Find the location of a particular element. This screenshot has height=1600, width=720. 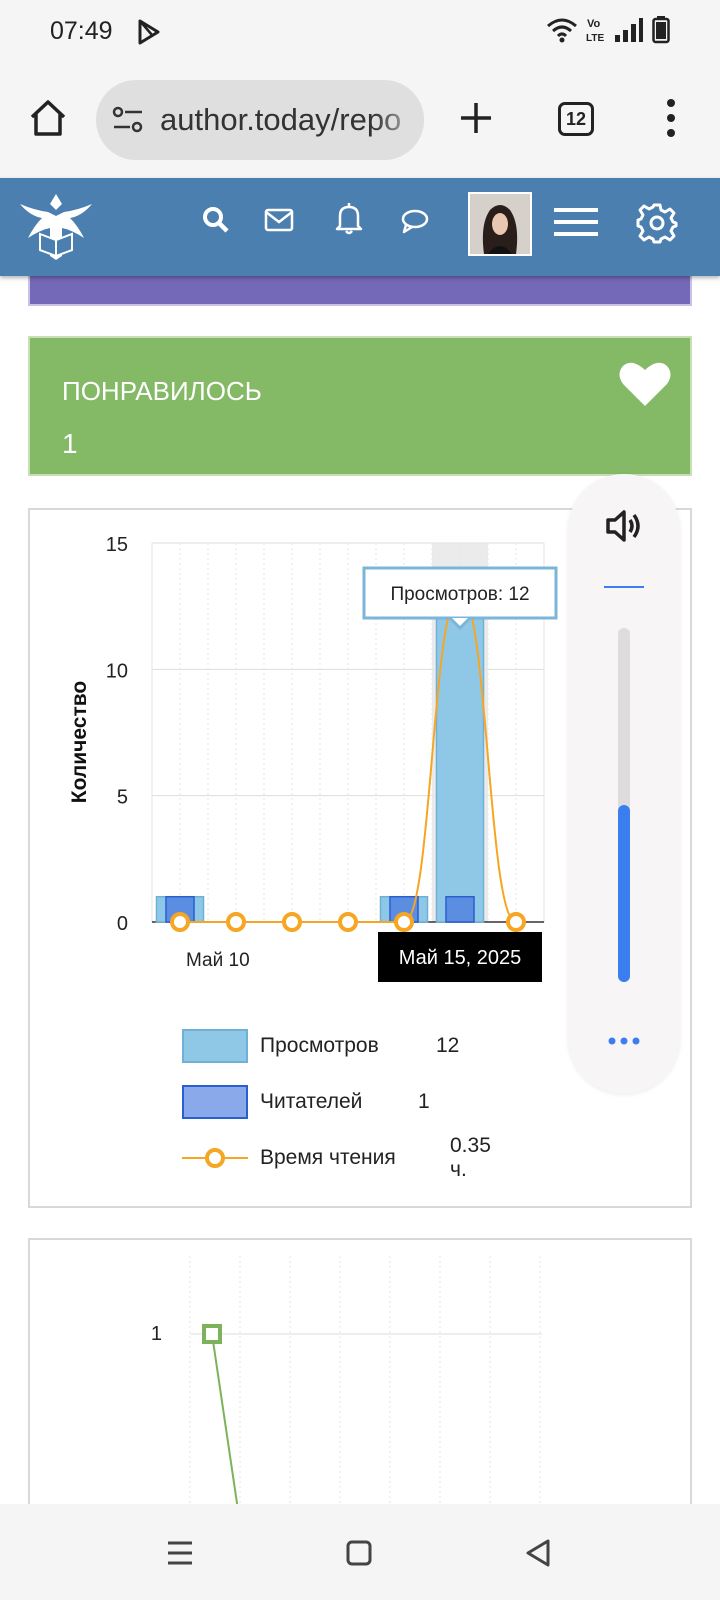

battery-icon is located at coordinates (661, 30).